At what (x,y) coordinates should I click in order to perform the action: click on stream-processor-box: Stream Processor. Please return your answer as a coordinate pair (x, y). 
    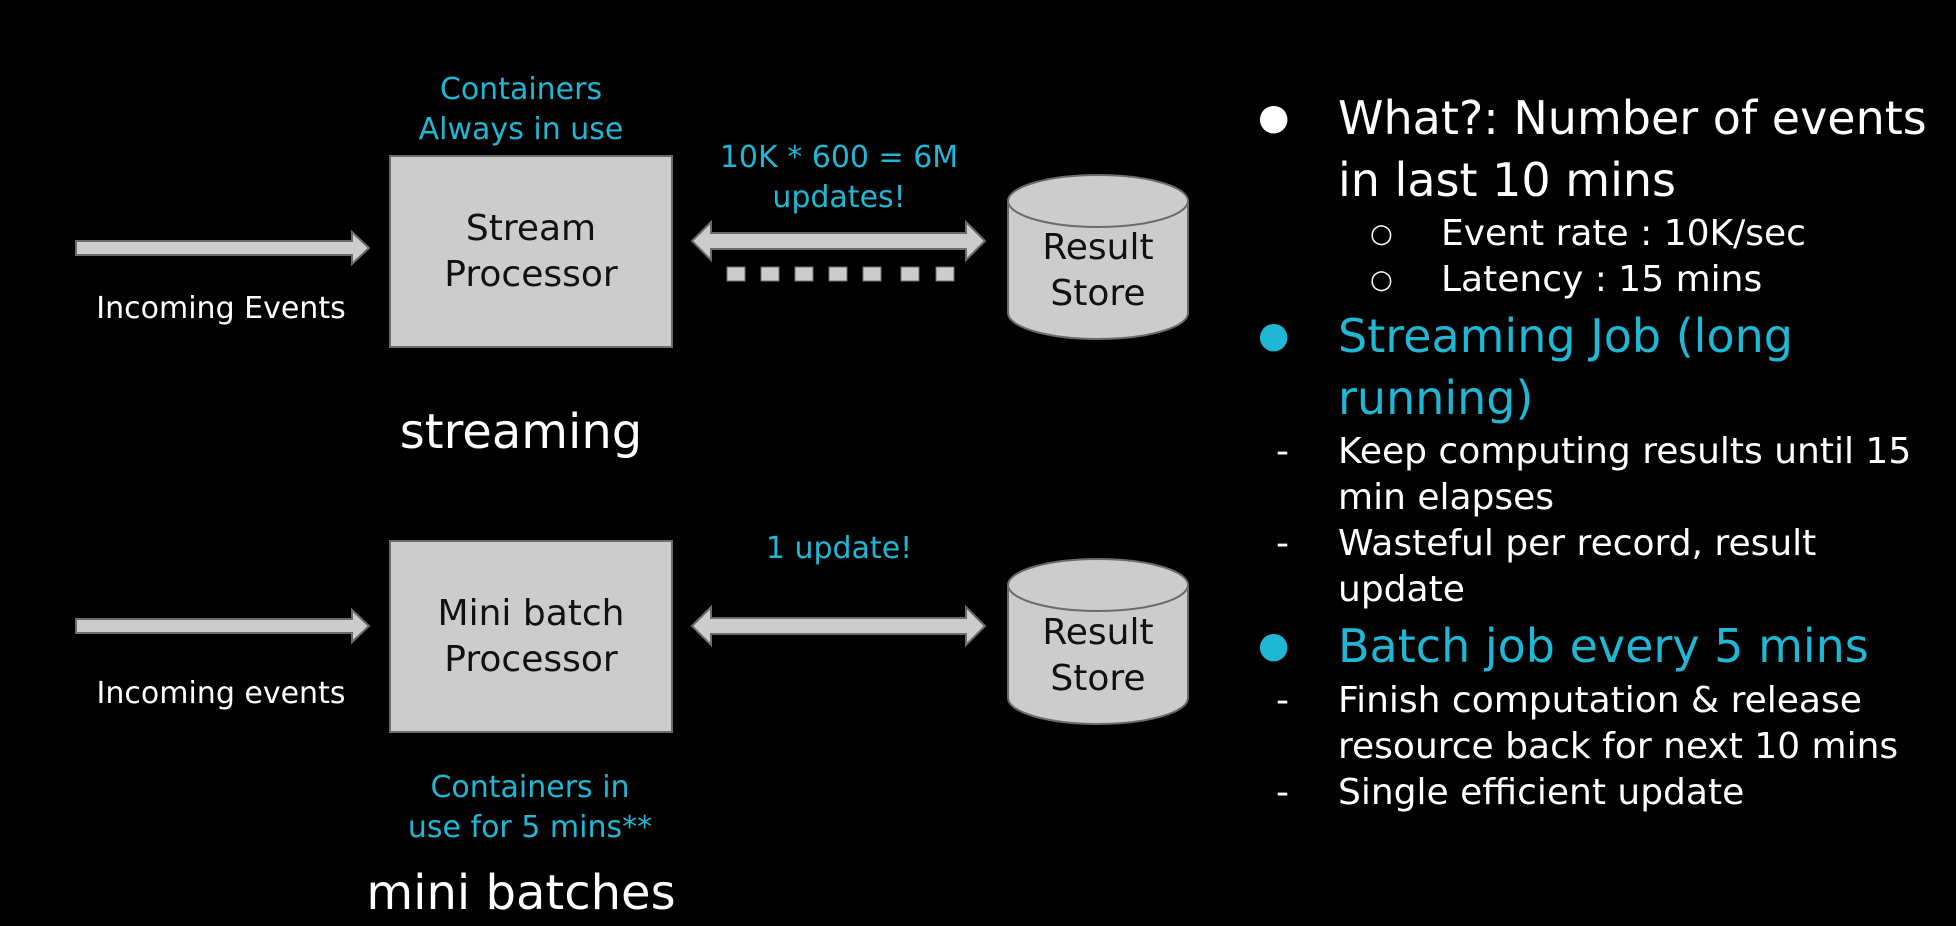
    Looking at the image, I should click on (531, 251).